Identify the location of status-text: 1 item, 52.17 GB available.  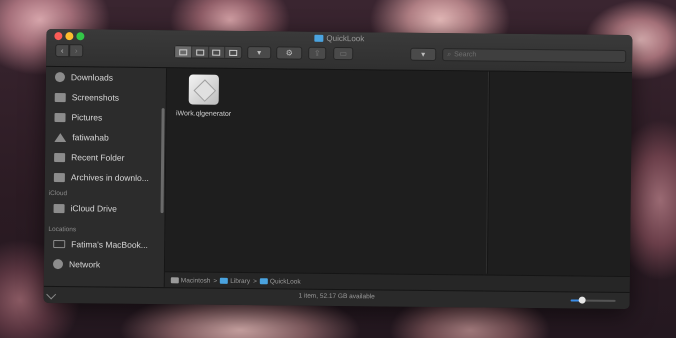
(336, 296).